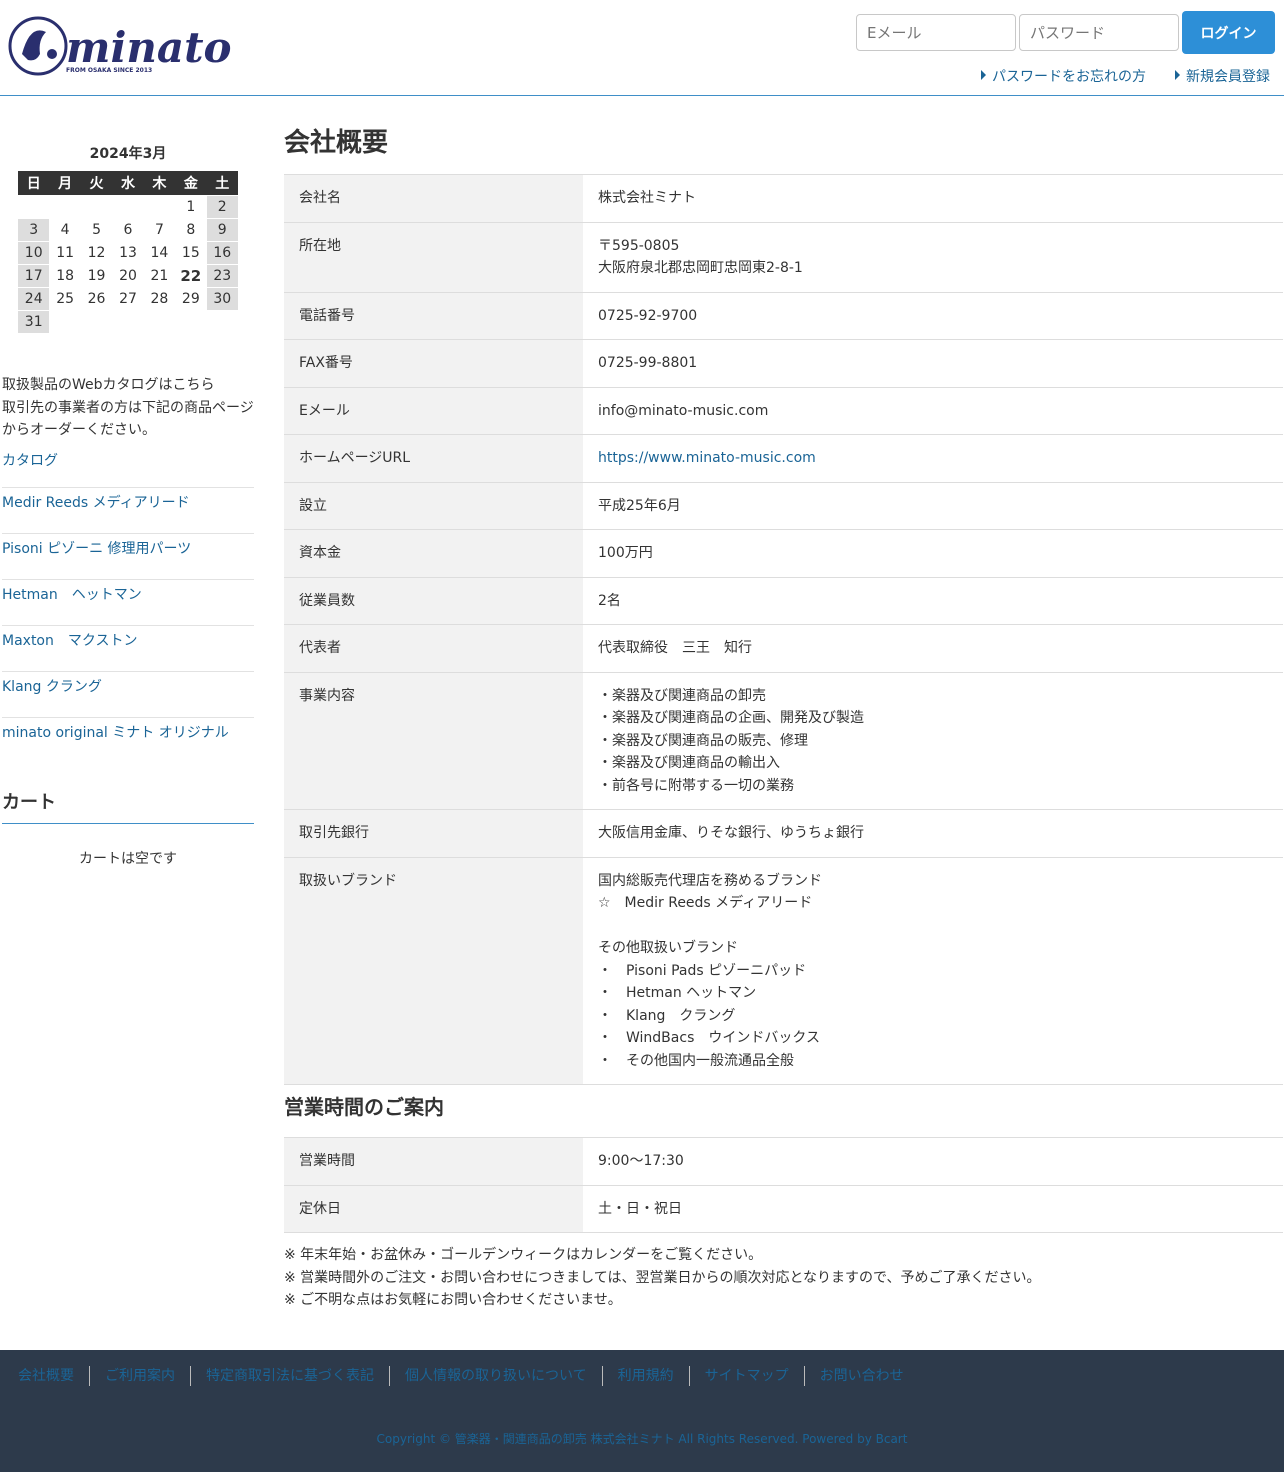  What do you see at coordinates (191, 207) in the screenshot?
I see `calendar-day: 1` at bounding box center [191, 207].